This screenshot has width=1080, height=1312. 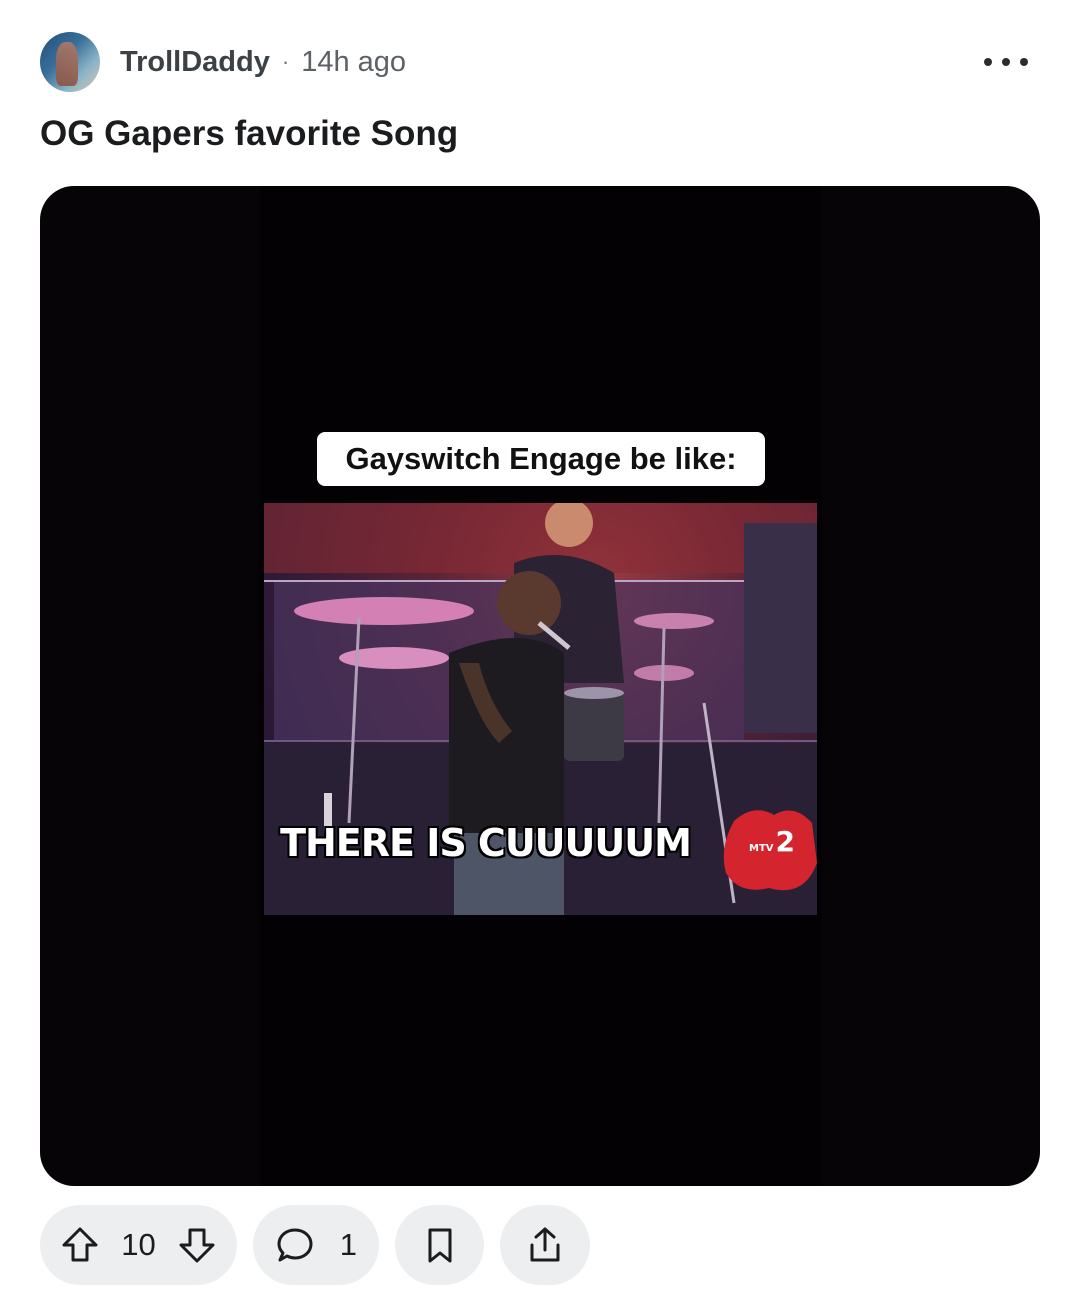 I want to click on comments-button: 1, so click(x=316, y=1245).